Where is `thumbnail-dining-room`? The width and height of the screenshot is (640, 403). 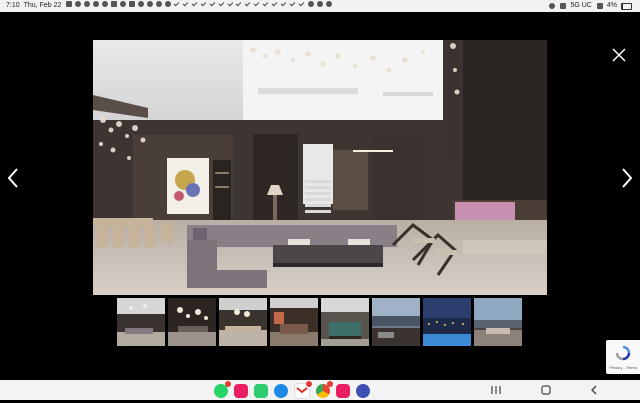 thumbnail-dining-room is located at coordinates (243, 322).